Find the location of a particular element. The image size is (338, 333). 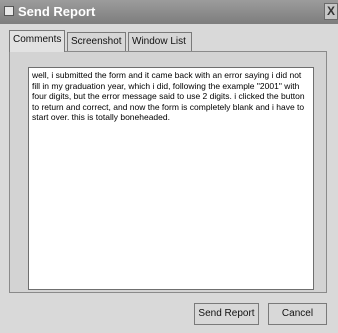

title-bar: Send Report X is located at coordinates (169, 12).